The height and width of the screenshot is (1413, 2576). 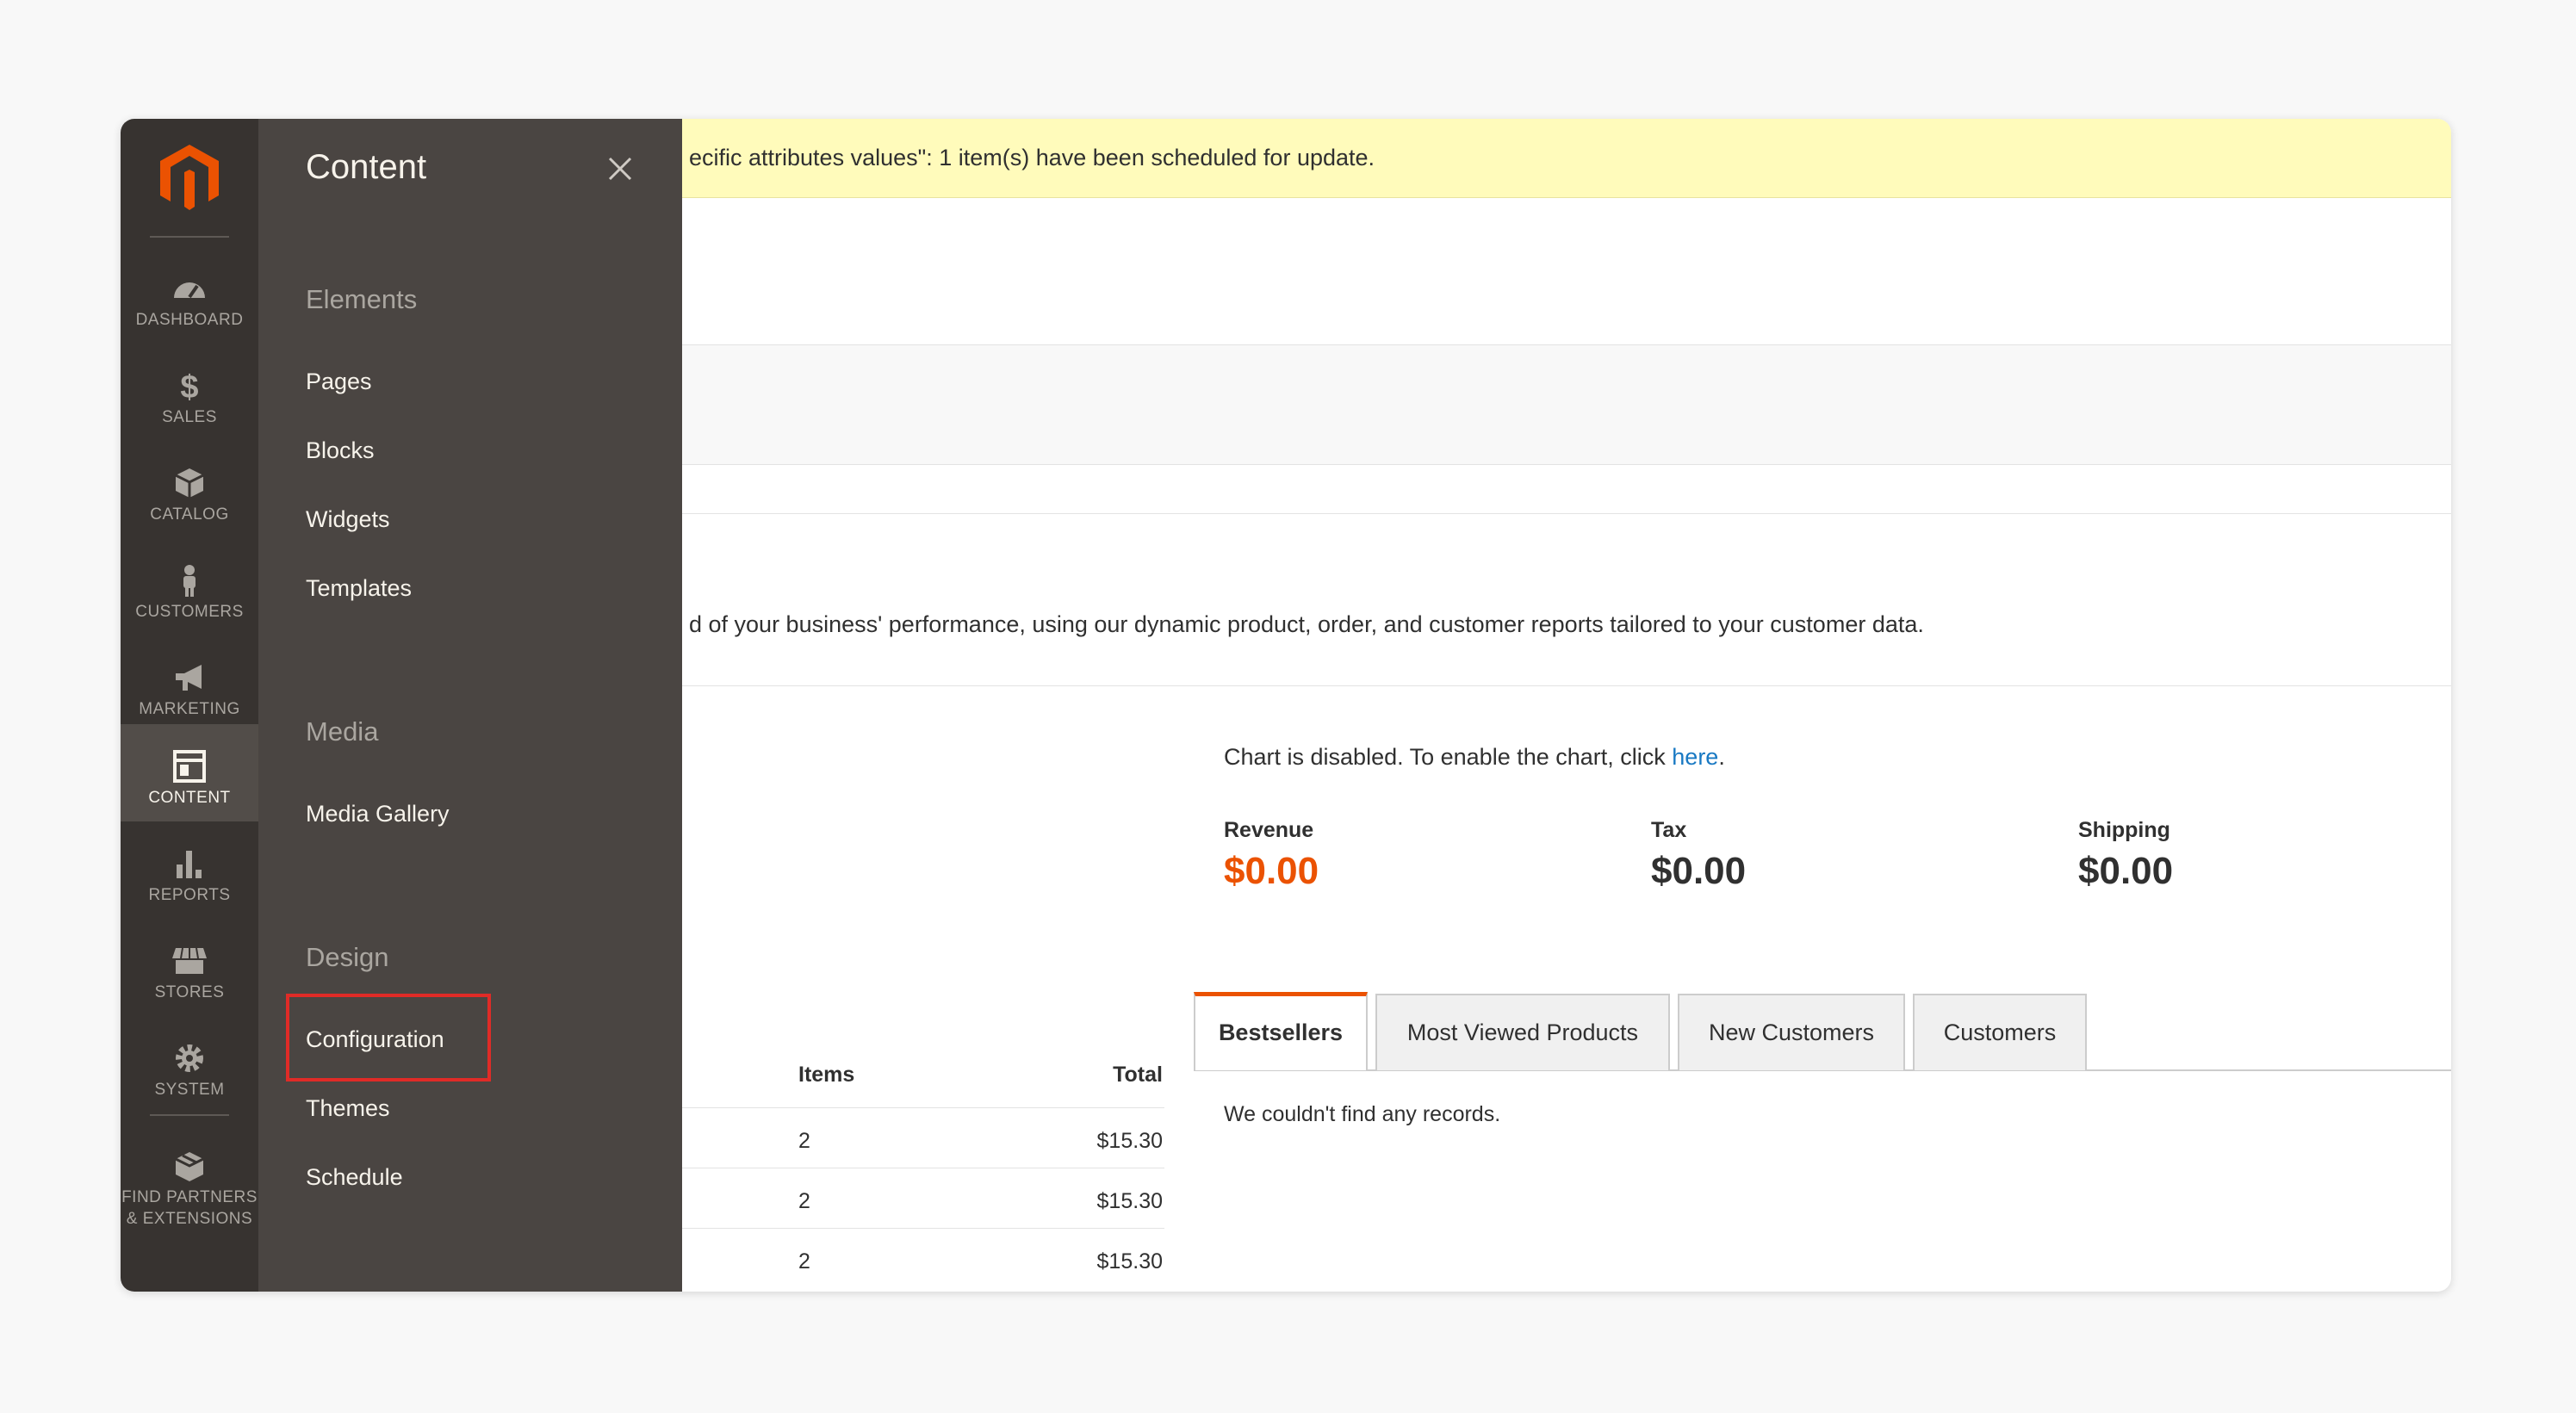 I want to click on menu-item-pages: Pages, so click(x=339, y=382).